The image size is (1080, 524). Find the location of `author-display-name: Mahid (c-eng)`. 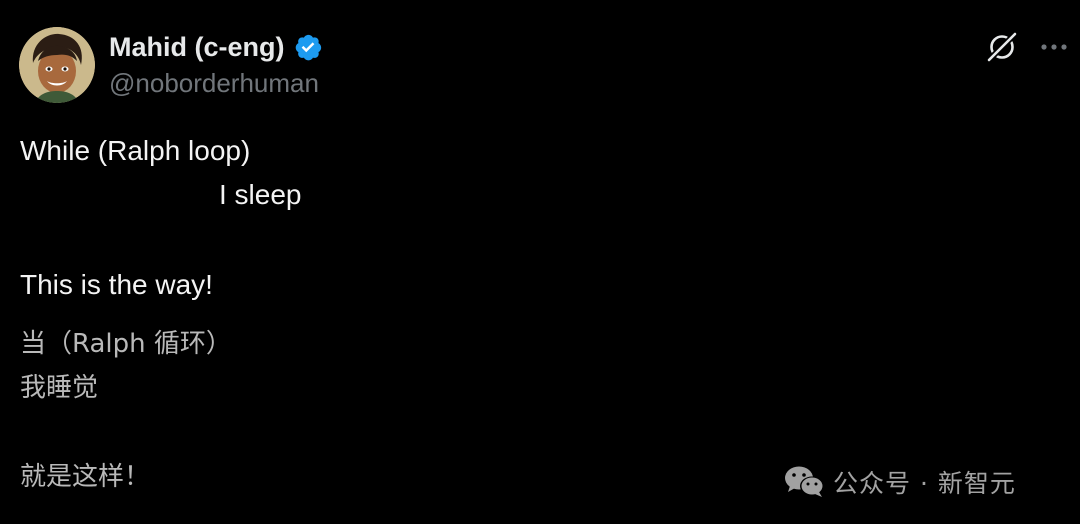

author-display-name: Mahid (c-eng) is located at coordinates (197, 47).